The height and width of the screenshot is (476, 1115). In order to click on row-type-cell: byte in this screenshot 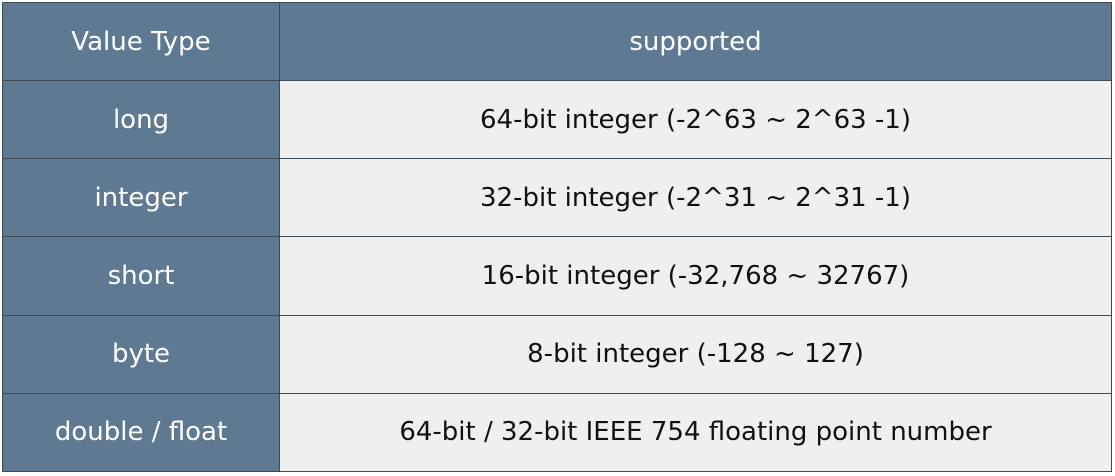, I will do `click(141, 354)`.